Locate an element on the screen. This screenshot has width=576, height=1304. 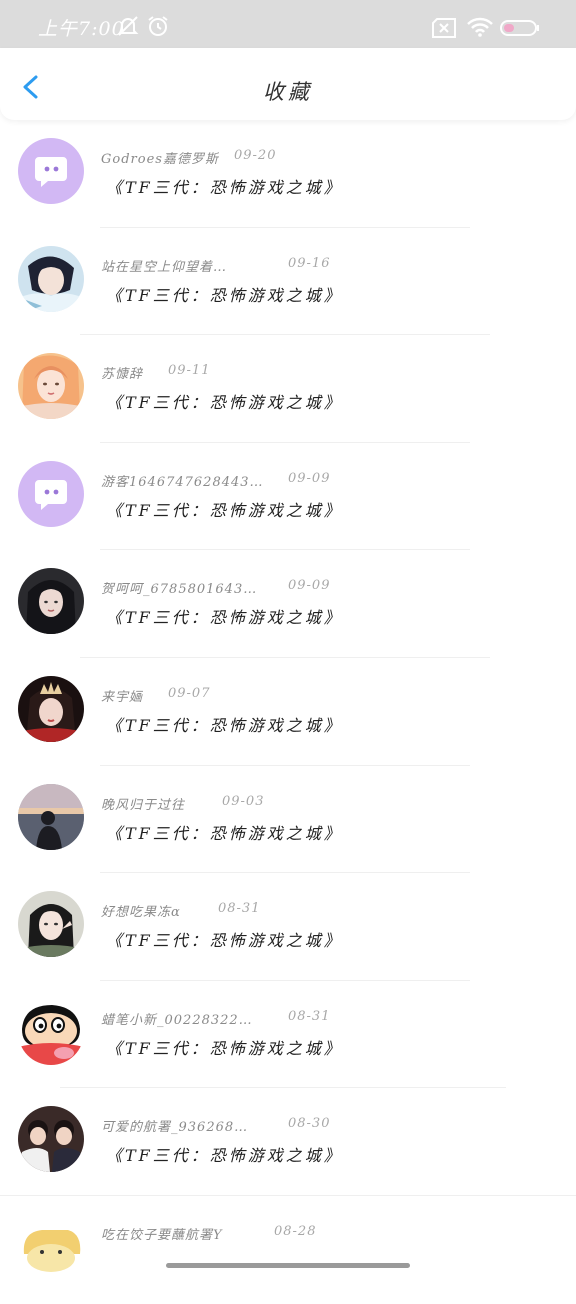
list-item: 游客1646747628443… 09-09 《TF三代：恐怖游戏之城》 is located at coordinates (288, 497).